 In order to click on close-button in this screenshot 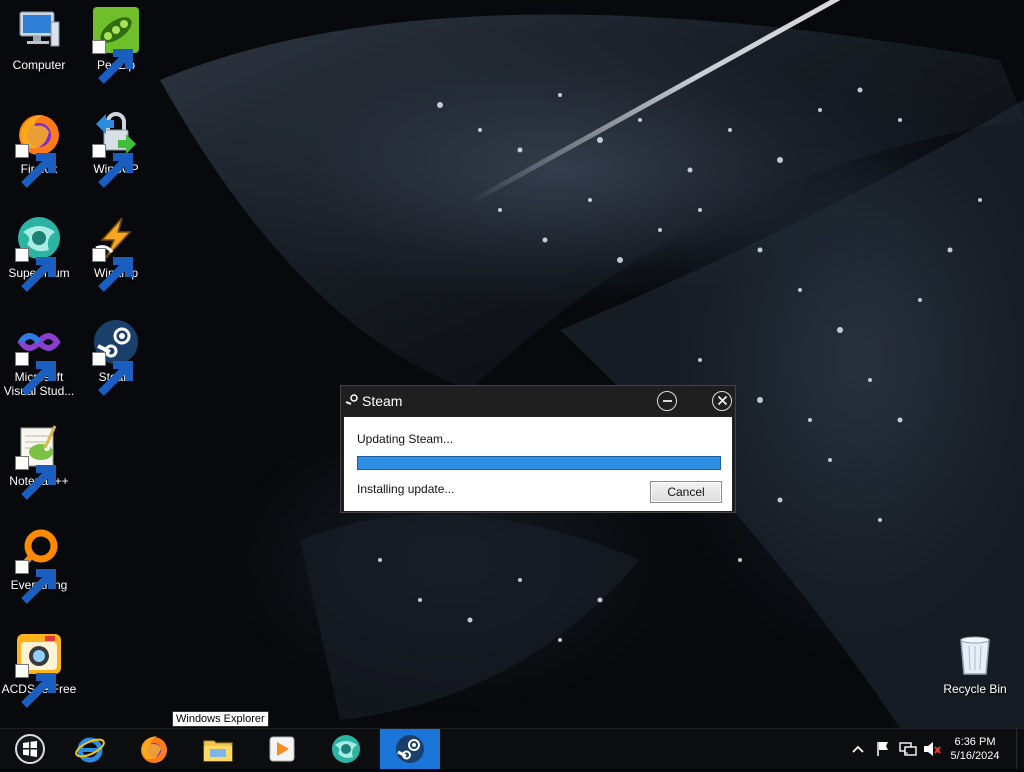, I will do `click(722, 401)`.